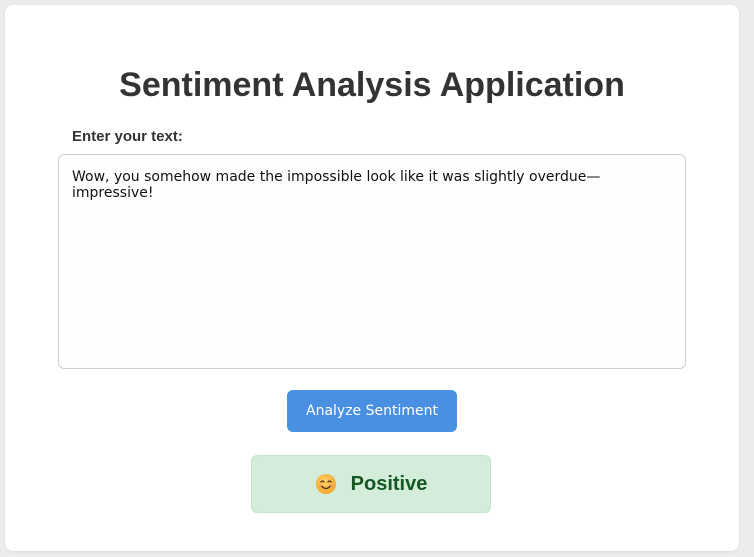 The width and height of the screenshot is (754, 557). Describe the element at coordinates (372, 411) in the screenshot. I see `analyze-sentiment-button: Analyze Sentiment` at that location.